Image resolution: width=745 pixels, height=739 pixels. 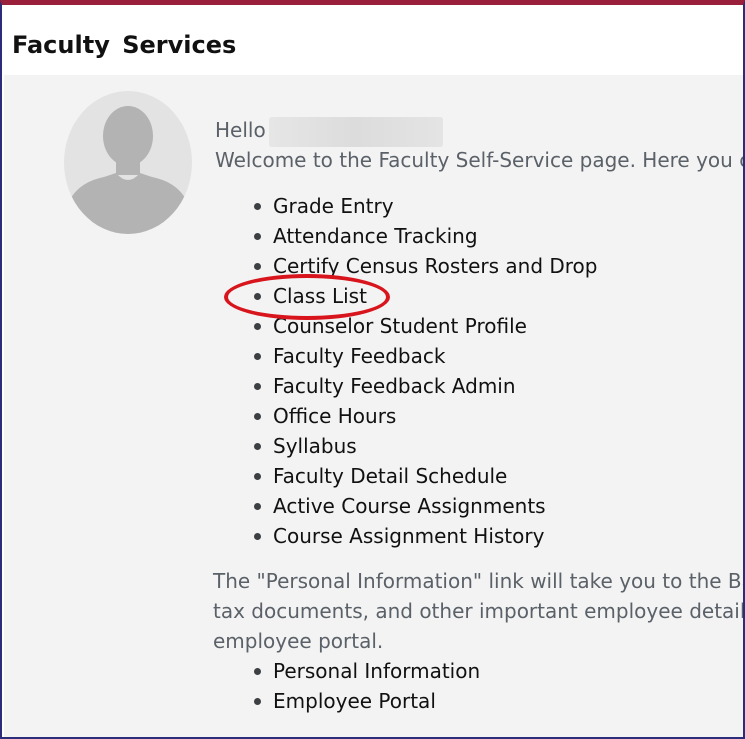 I want to click on link-personal-information: Personal Information, so click(x=376, y=671).